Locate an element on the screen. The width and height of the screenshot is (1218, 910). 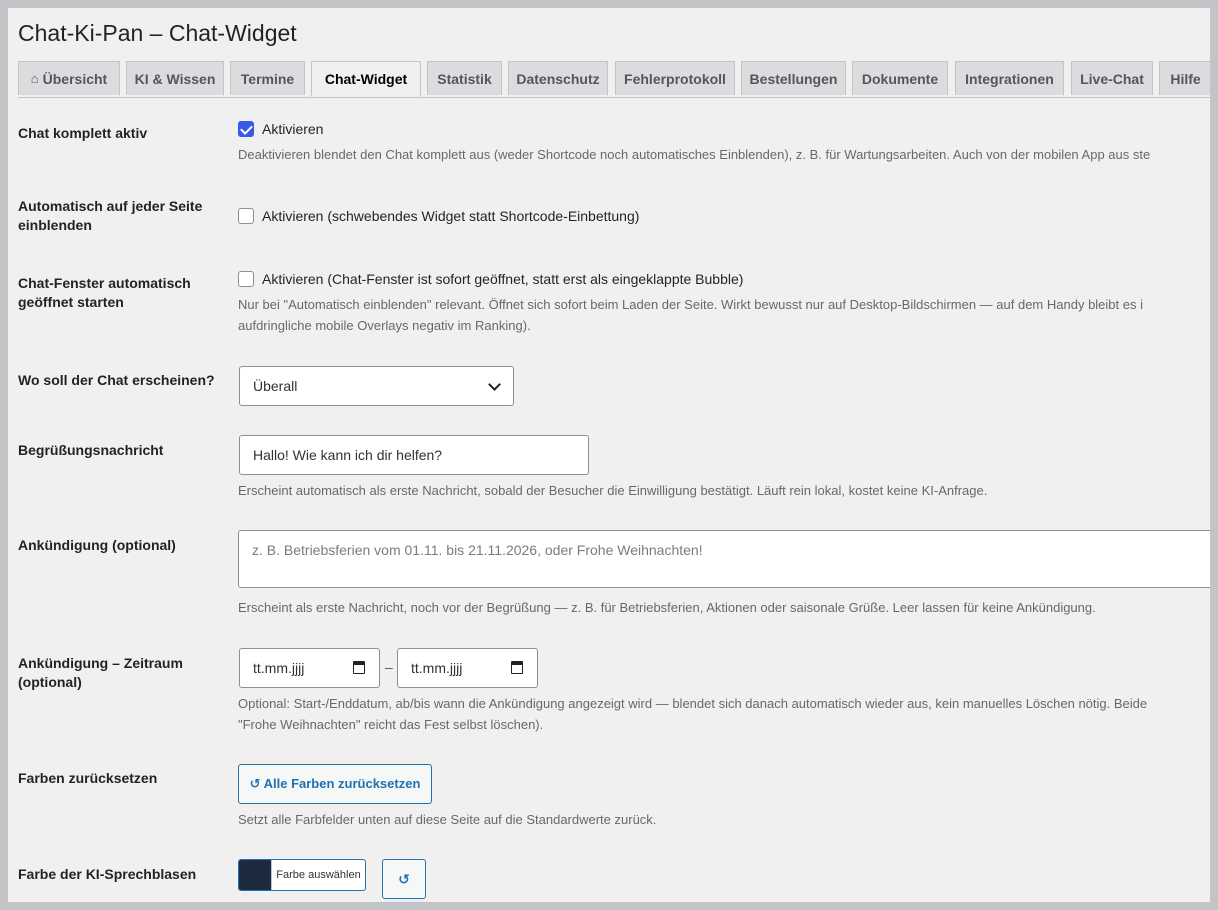
tab-label: Integrationen is located at coordinates (1009, 78).